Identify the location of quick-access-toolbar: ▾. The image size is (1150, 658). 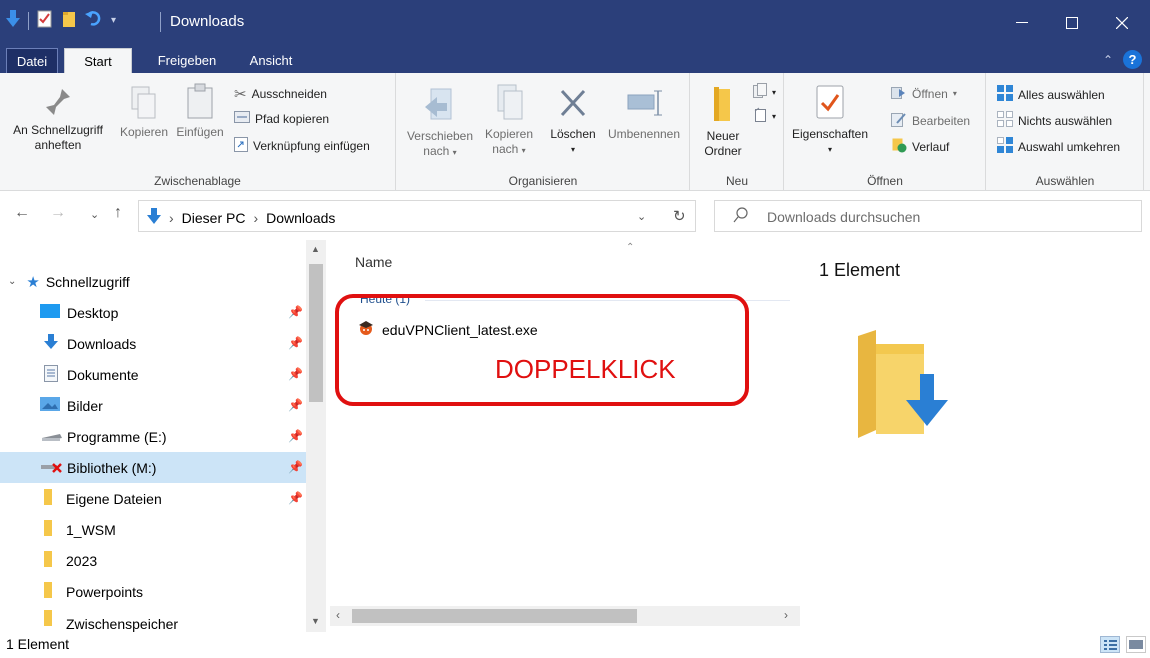
(61, 20).